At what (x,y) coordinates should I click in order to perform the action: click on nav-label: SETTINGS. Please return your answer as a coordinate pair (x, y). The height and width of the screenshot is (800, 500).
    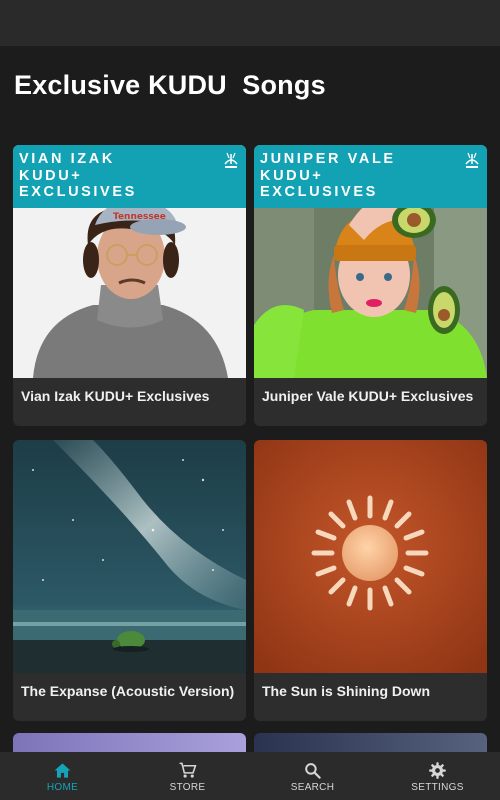
    Looking at the image, I should click on (437, 787).